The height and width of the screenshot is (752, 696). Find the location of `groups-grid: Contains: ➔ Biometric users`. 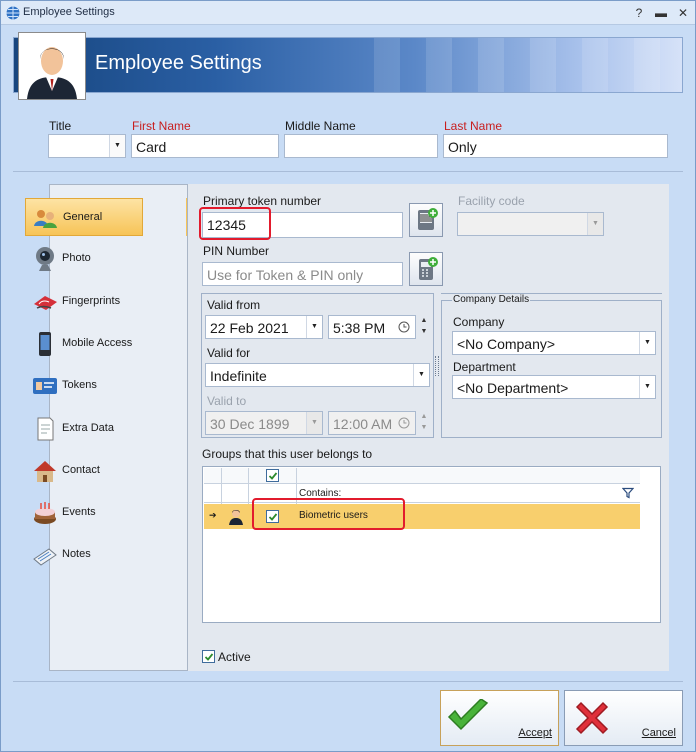

groups-grid: Contains: ➔ Biometric users is located at coordinates (431, 544).